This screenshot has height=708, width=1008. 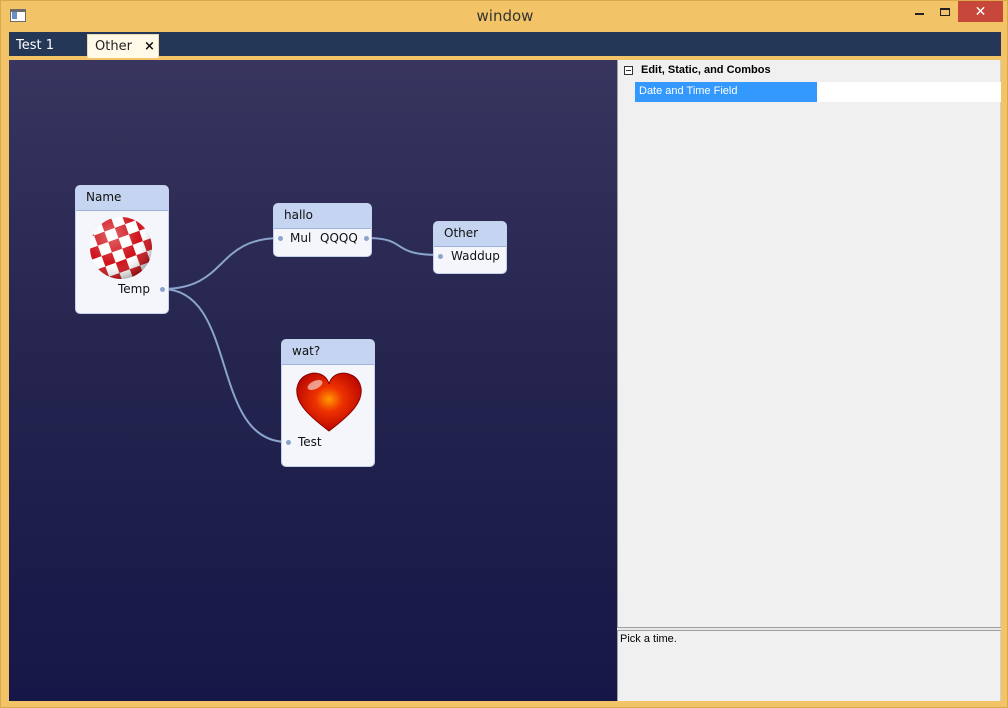 I want to click on window-title: window, so click(x=505, y=16).